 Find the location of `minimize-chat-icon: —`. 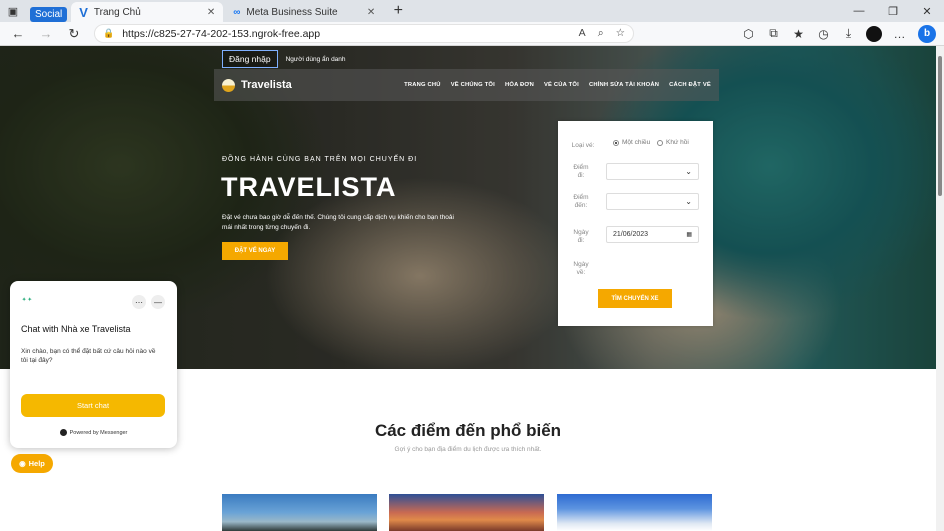

minimize-chat-icon: — is located at coordinates (158, 302).